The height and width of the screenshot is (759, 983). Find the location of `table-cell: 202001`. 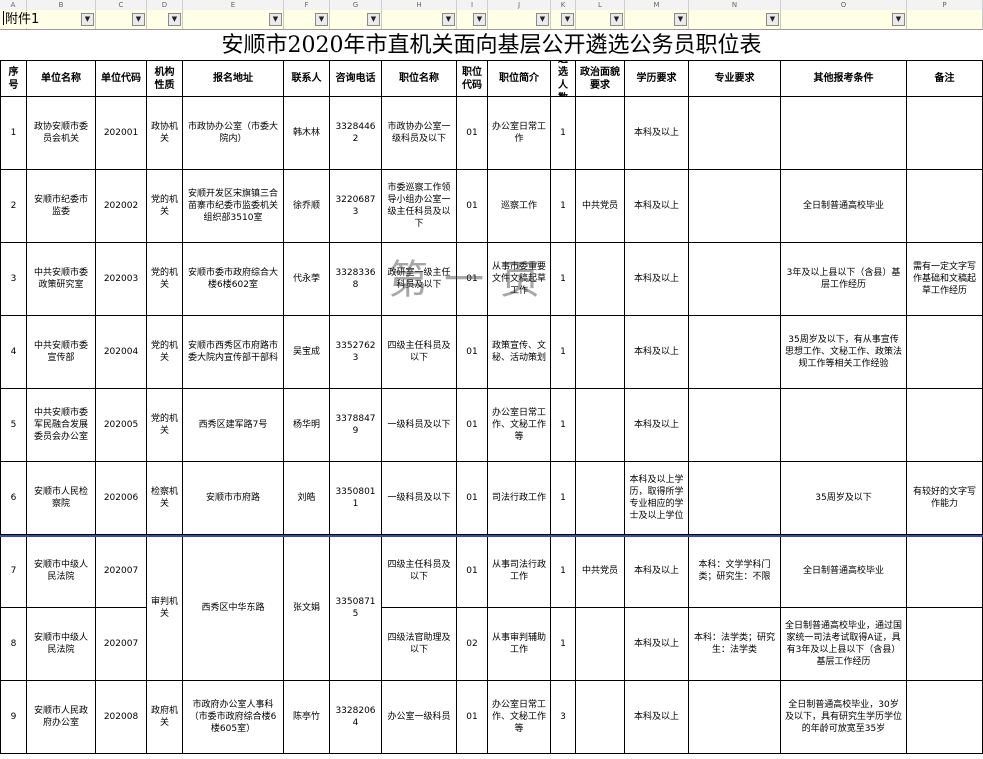

table-cell: 202001 is located at coordinates (121, 133).